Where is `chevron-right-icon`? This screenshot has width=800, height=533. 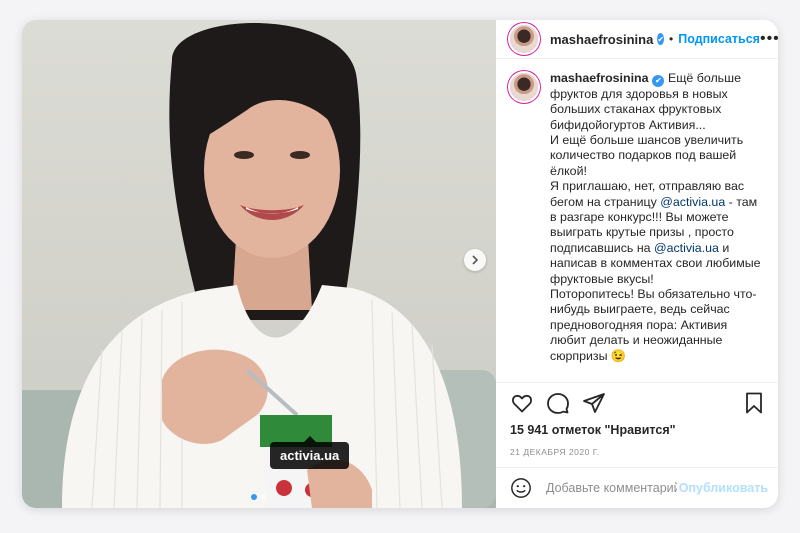 chevron-right-icon is located at coordinates (475, 260).